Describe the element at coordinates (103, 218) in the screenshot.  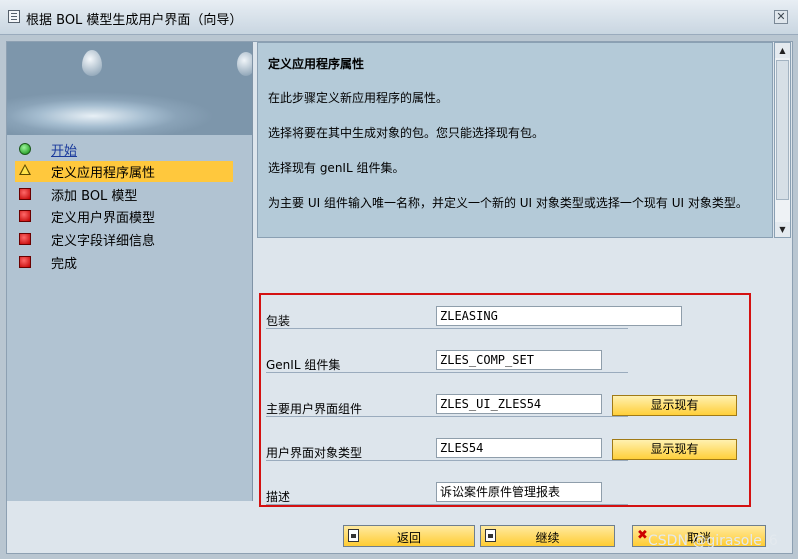
I see `step-label: 定义用户界面模型` at that location.